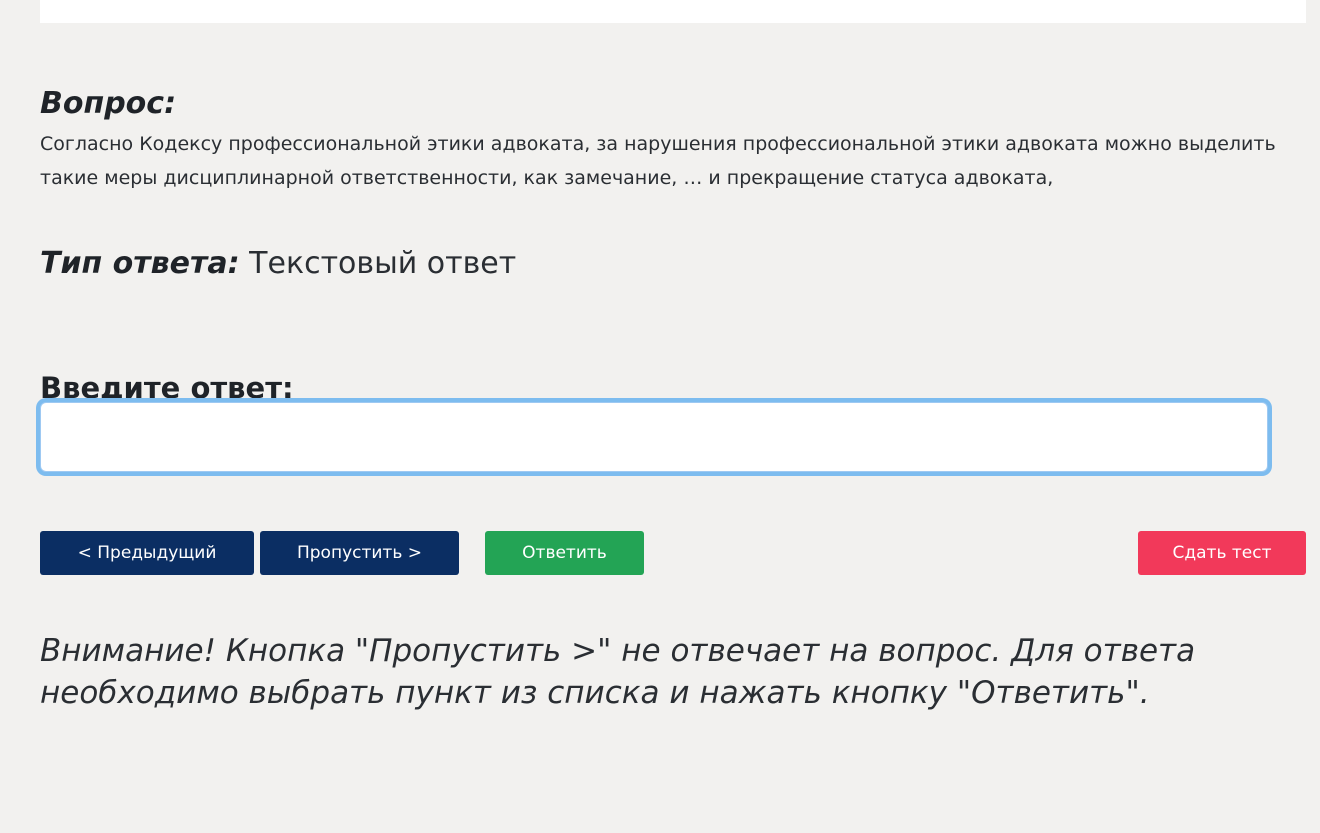 Image resolution: width=1320 pixels, height=833 pixels. Describe the element at coordinates (654, 437) in the screenshot. I see `answer-input` at that location.